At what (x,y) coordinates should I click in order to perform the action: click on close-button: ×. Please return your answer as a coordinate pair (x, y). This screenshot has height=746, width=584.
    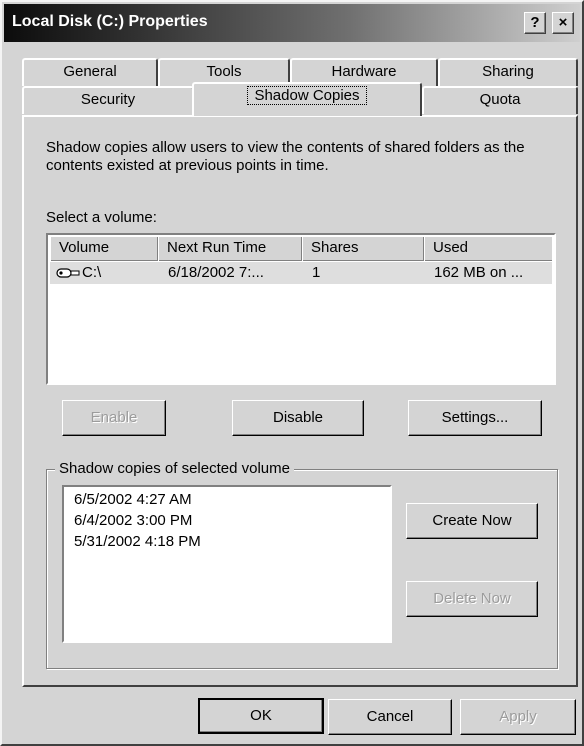
    Looking at the image, I should click on (563, 23).